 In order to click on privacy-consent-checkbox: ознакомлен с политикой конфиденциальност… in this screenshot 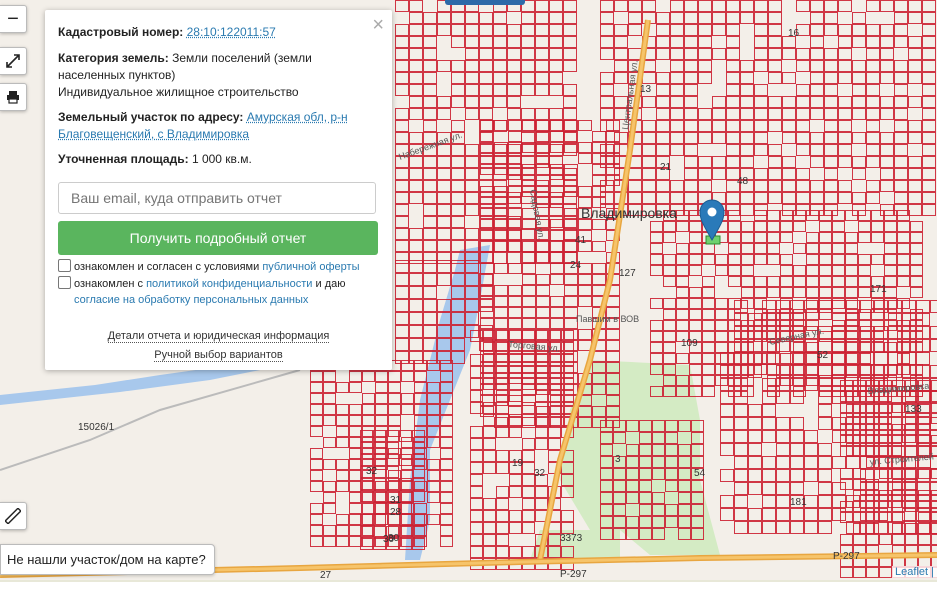, I will do `click(218, 292)`.